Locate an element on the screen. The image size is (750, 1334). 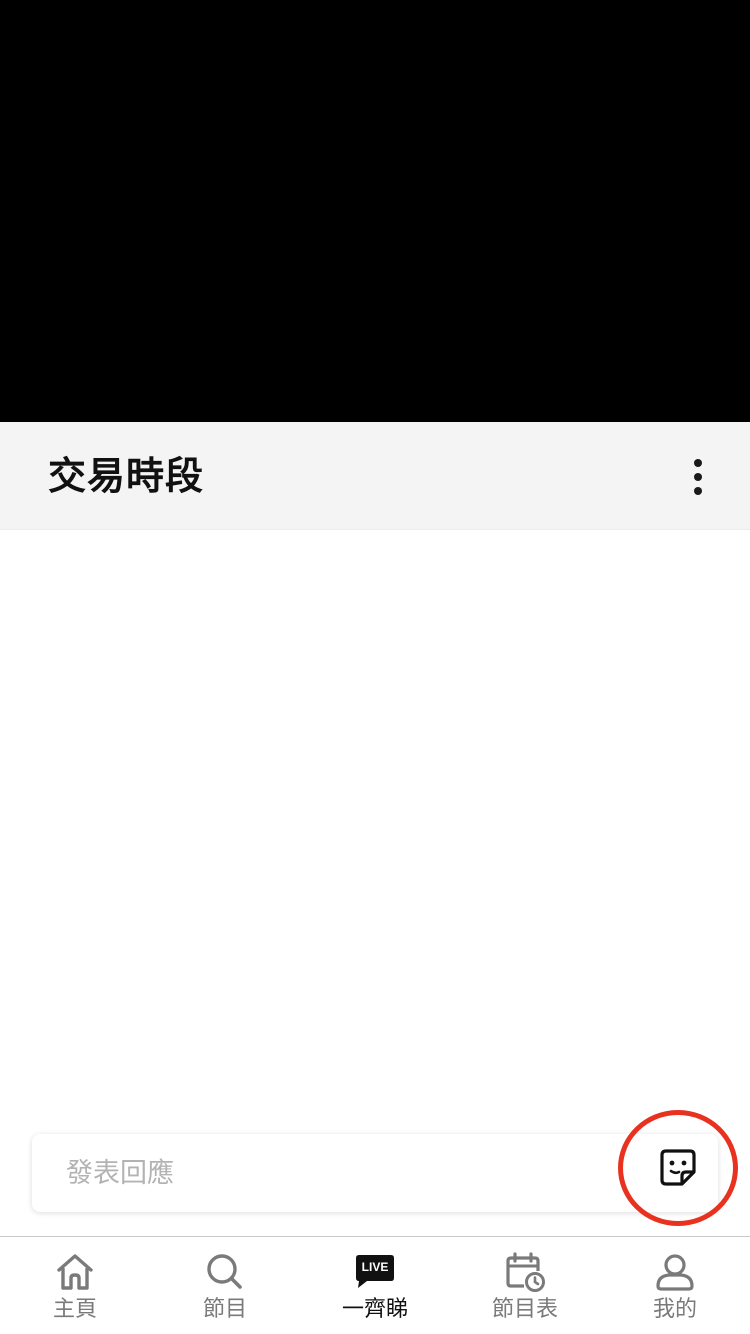
profile-icon is located at coordinates (675, 1272).